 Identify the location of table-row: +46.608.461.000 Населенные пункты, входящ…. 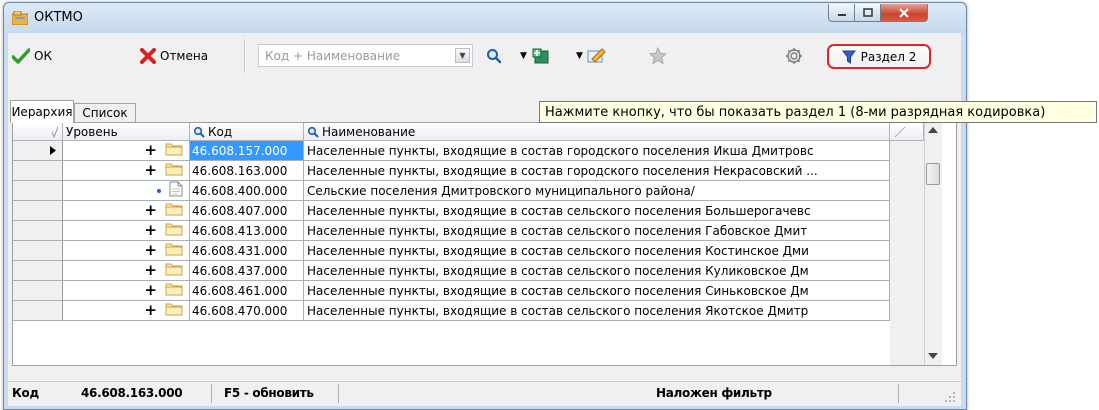
(451, 291).